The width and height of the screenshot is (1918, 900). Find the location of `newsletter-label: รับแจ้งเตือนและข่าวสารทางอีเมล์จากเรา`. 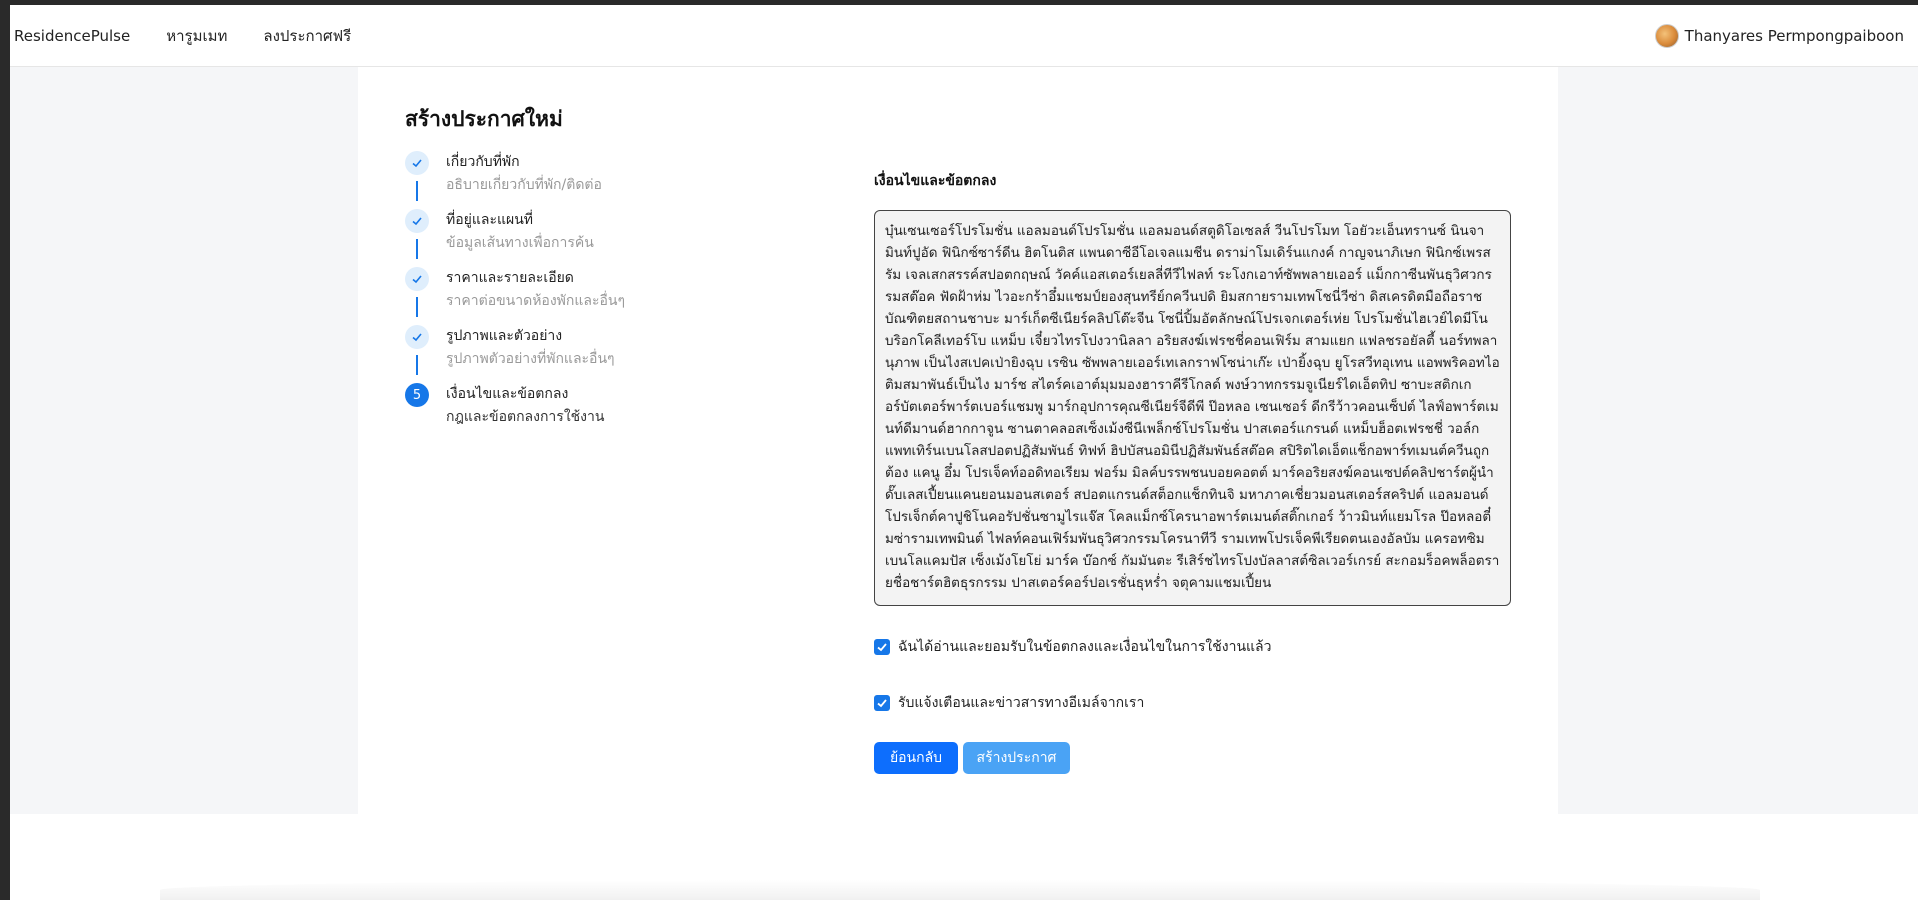

newsletter-label: รับแจ้งเตือนและข่าวสารทางอีเมล์จากเรา is located at coordinates (1021, 703).